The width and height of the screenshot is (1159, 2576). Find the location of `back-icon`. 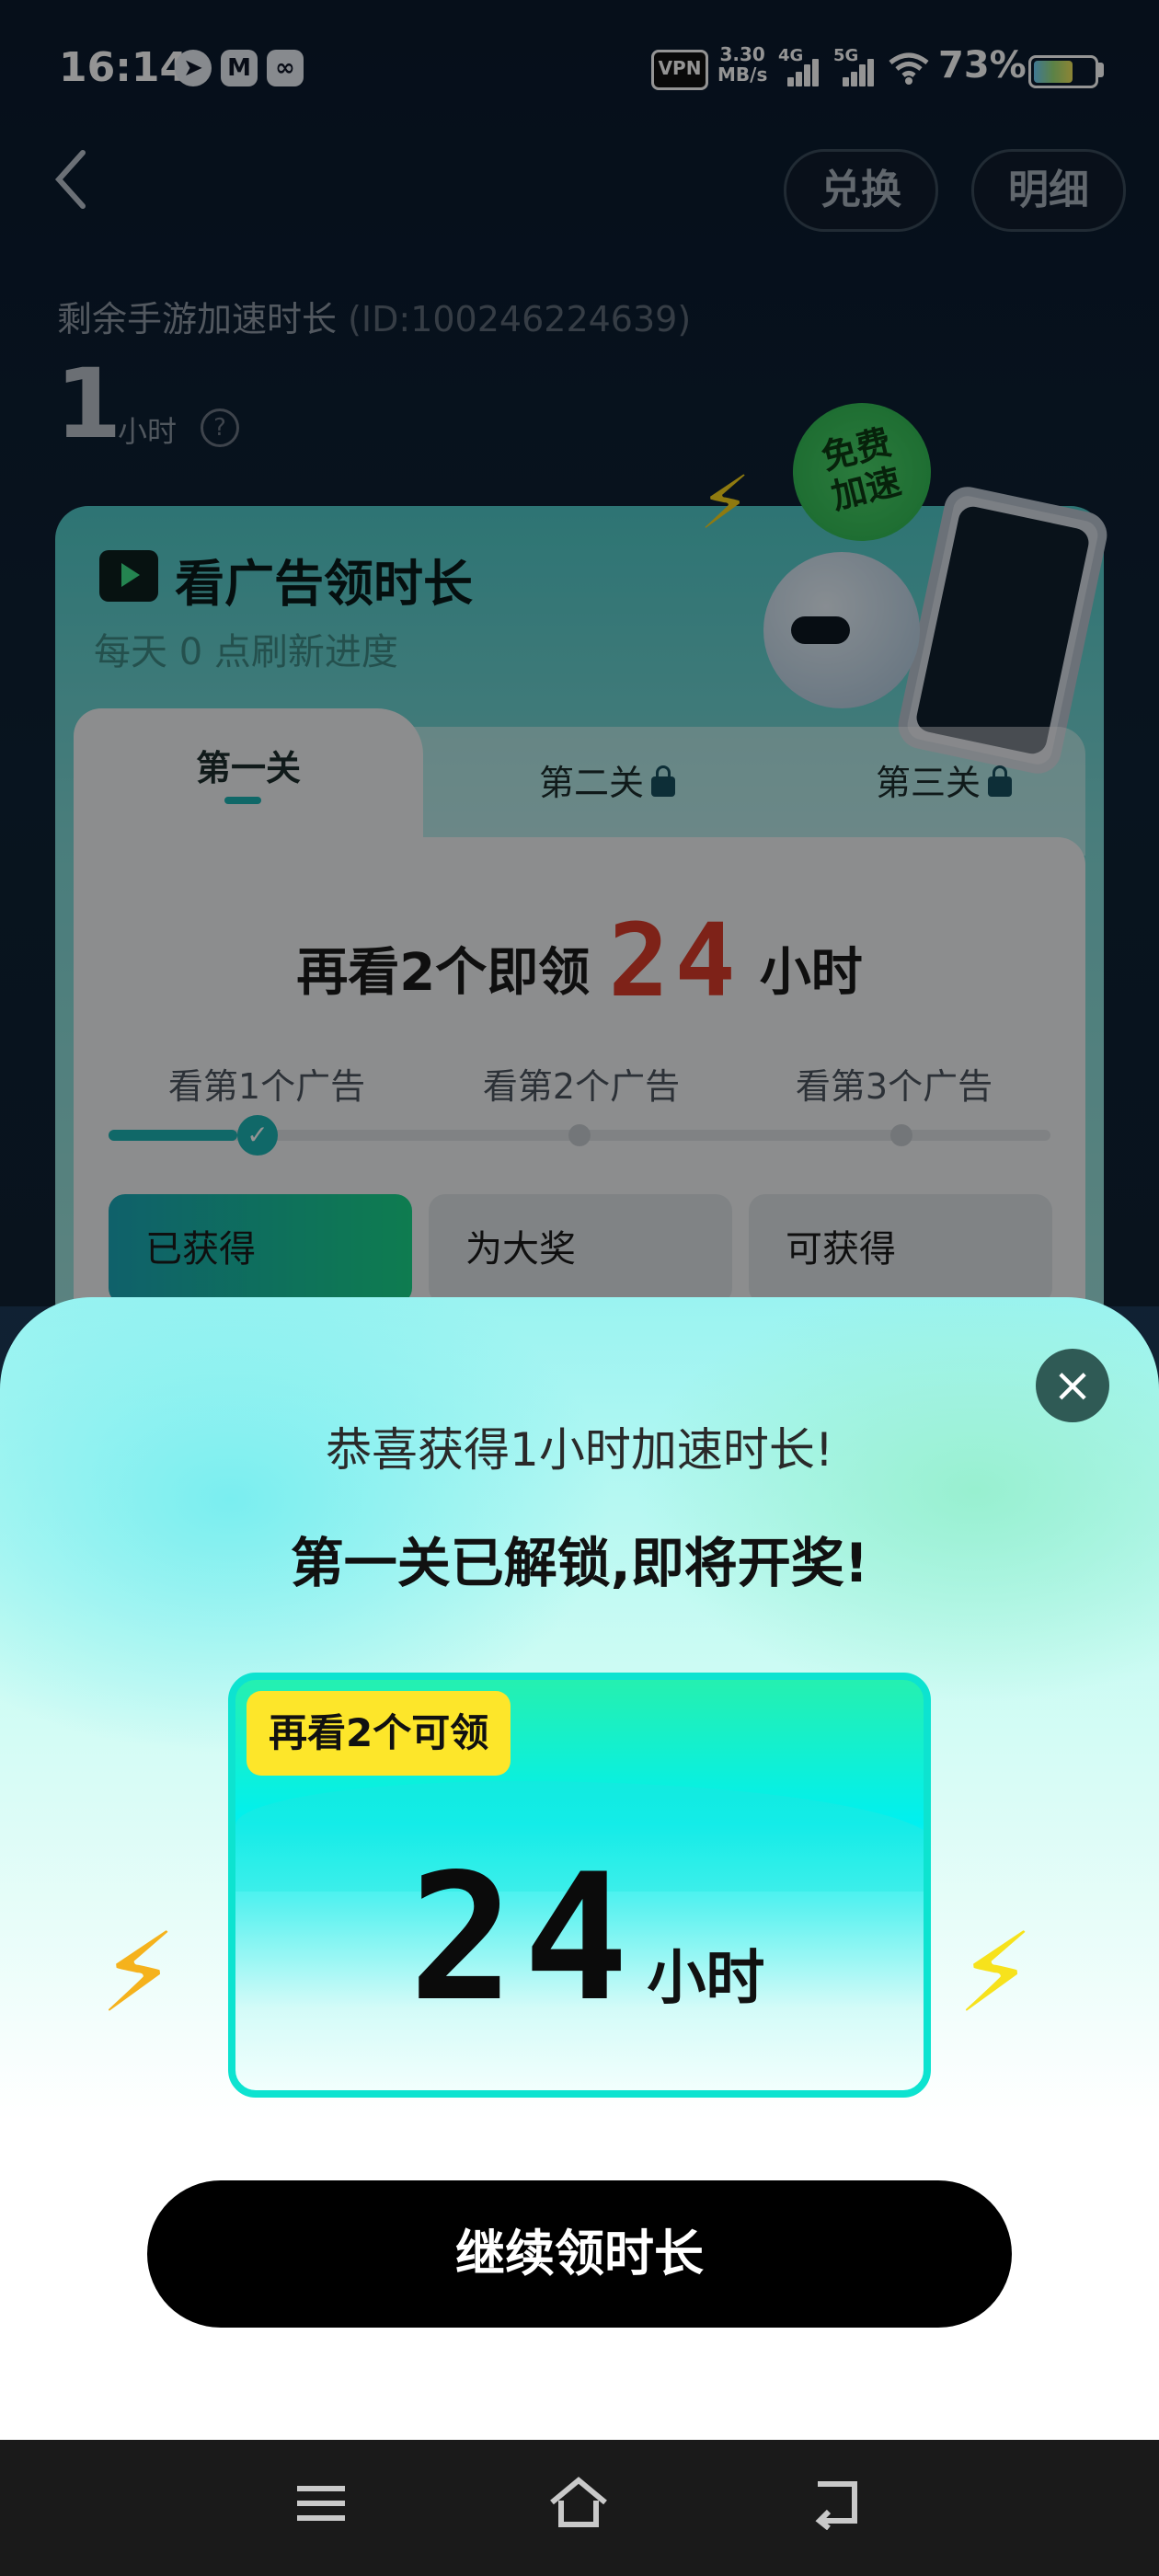

back-icon is located at coordinates (836, 2507).